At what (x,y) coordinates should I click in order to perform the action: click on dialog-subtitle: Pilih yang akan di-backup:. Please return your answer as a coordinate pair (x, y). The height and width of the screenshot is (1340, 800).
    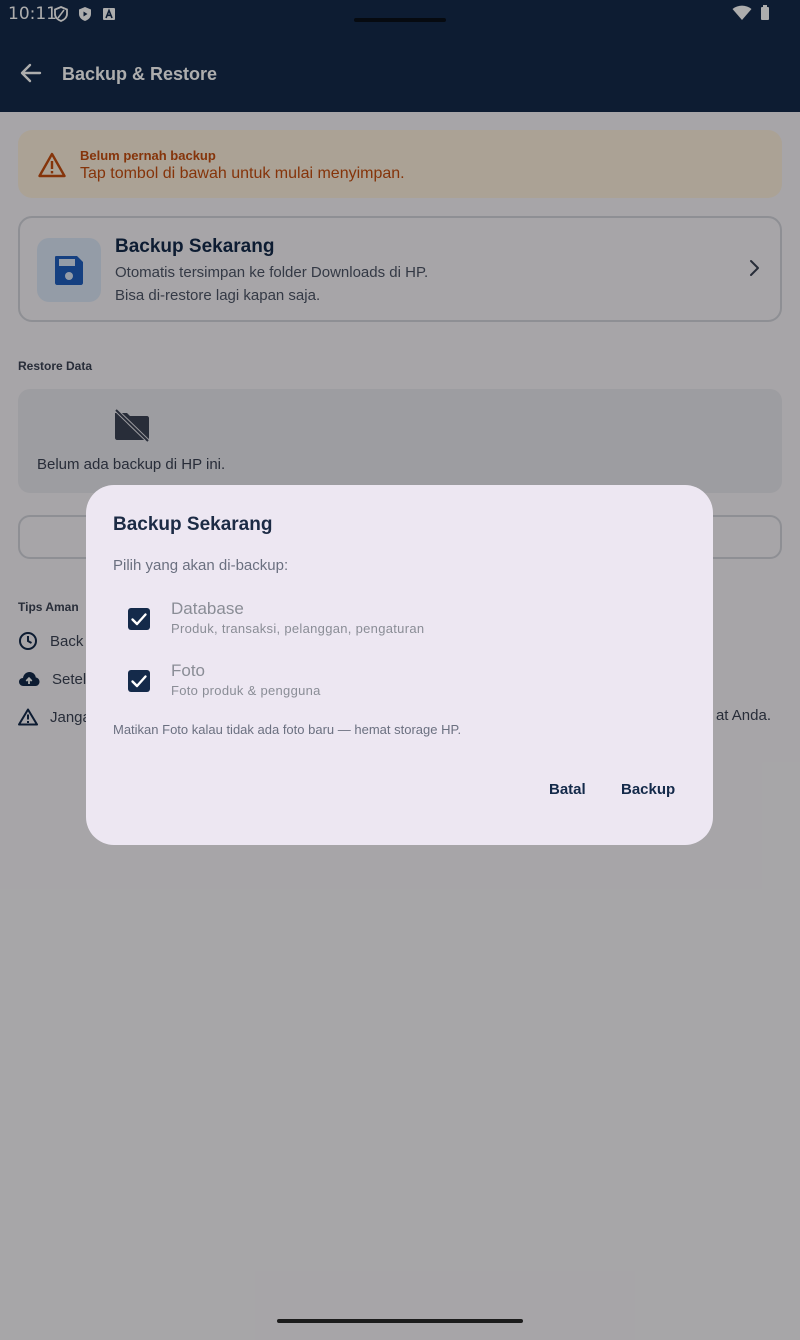
    Looking at the image, I should click on (201, 565).